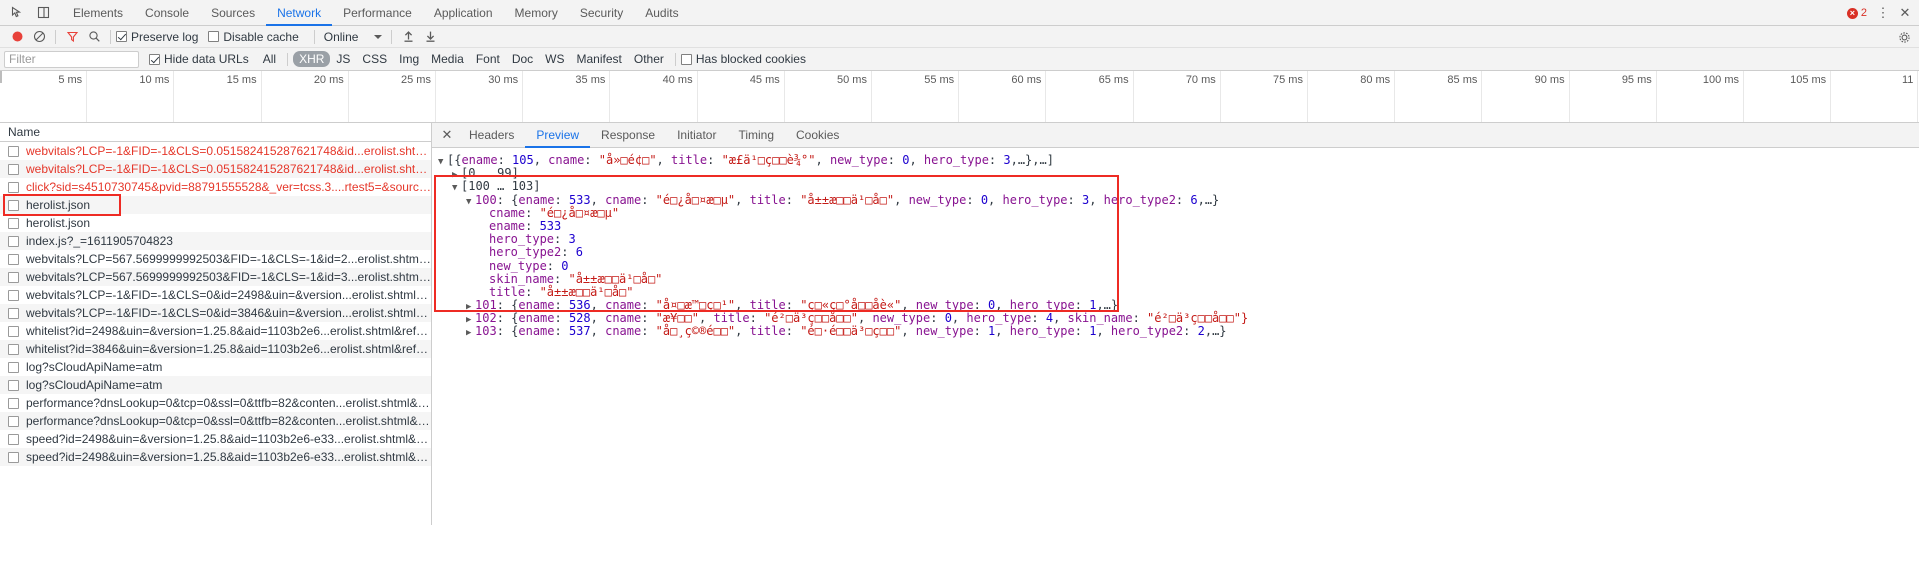 The width and height of the screenshot is (1919, 570). What do you see at coordinates (463, 13) in the screenshot?
I see `tab-application: Application` at bounding box center [463, 13].